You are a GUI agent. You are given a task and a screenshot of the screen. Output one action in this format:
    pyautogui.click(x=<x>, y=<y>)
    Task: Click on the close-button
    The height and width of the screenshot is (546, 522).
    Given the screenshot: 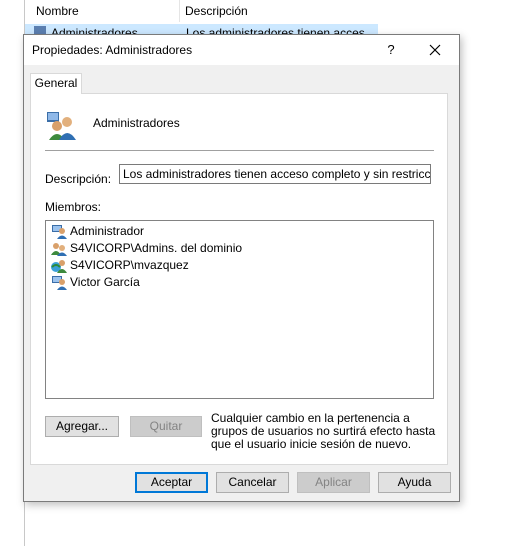 What is the action you would take?
    pyautogui.click(x=435, y=50)
    